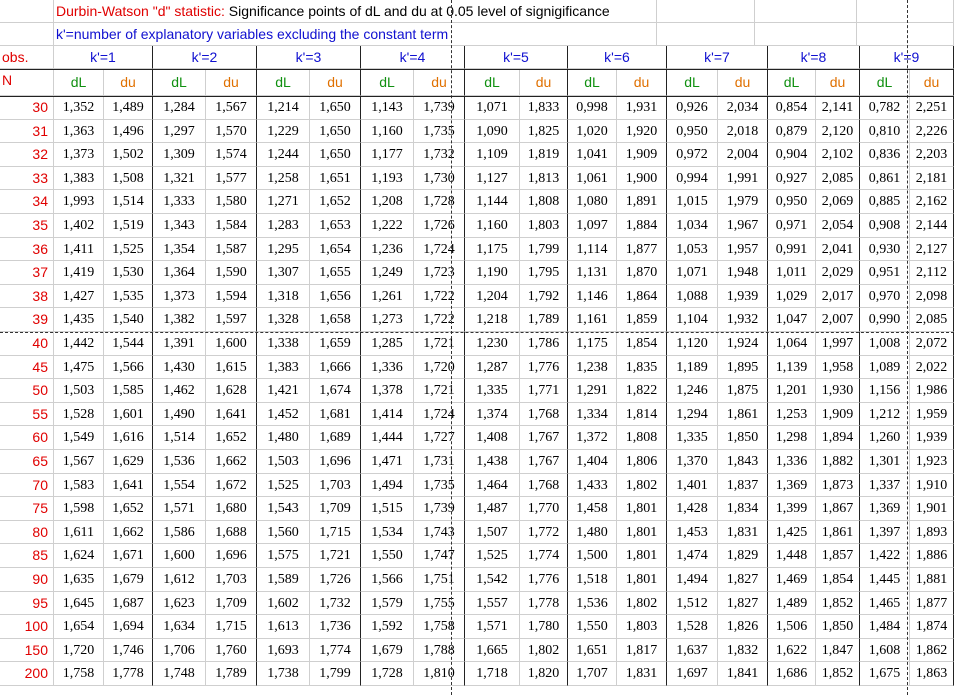  Describe the element at coordinates (27, 202) in the screenshot. I see `n-value: 34` at that location.